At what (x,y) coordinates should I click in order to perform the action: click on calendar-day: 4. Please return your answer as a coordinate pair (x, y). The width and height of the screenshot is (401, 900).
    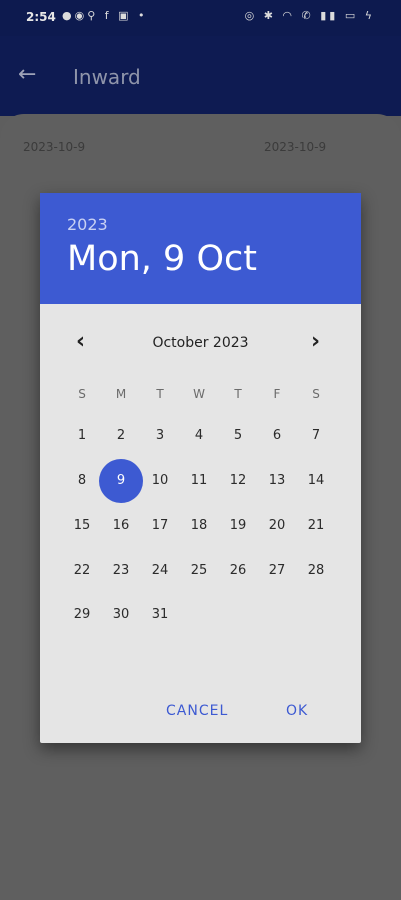
    Looking at the image, I should click on (199, 436).